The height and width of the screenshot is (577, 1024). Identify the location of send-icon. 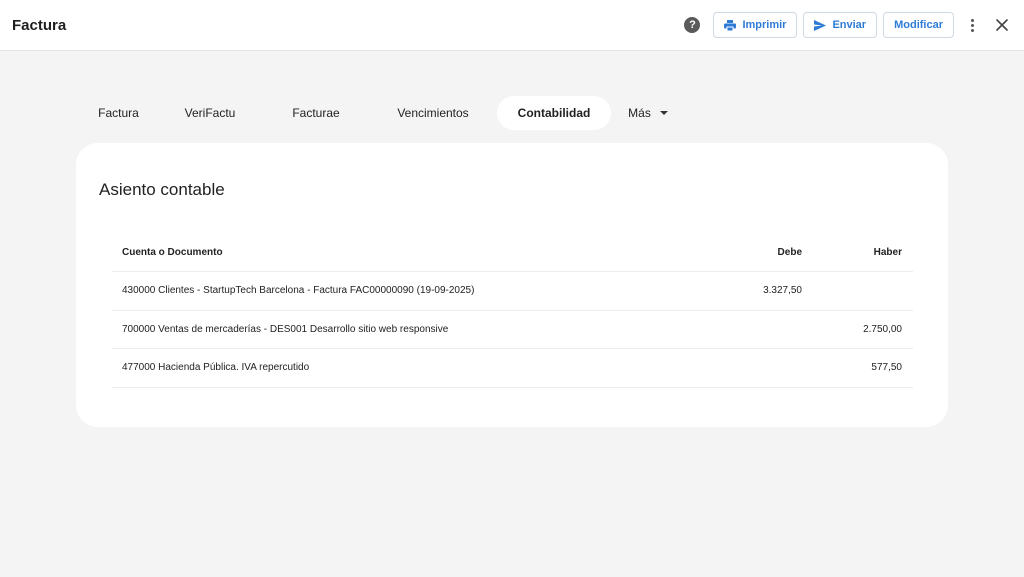
(820, 25).